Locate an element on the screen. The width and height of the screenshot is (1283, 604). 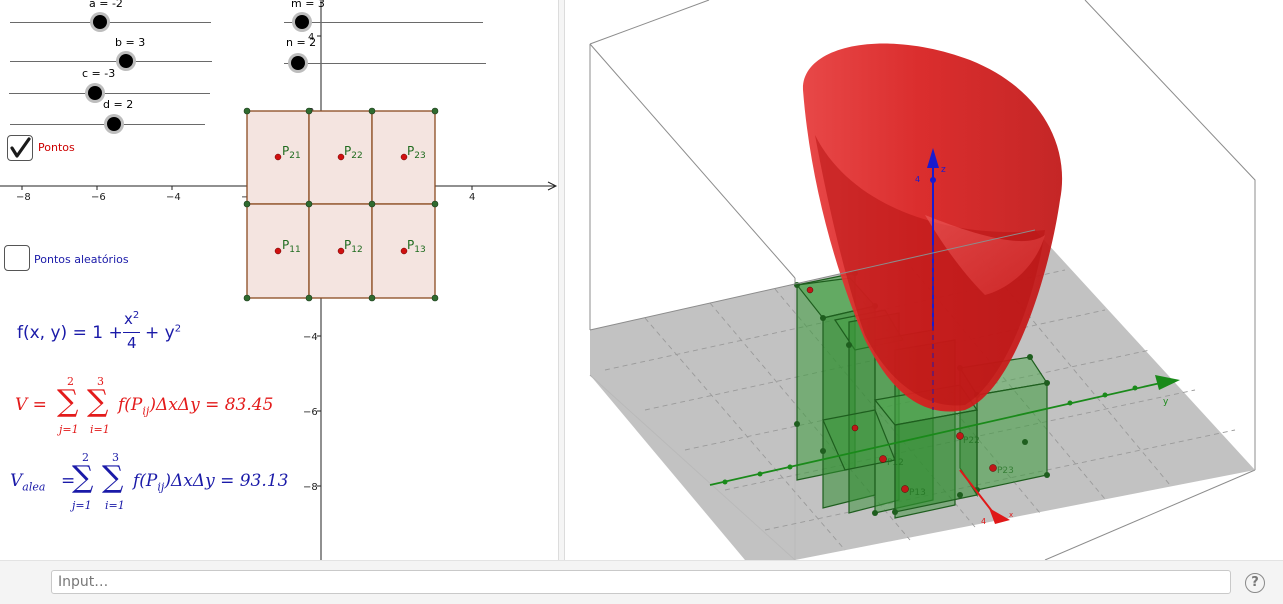
x-axis-label: x is located at coordinates (1011, 515).